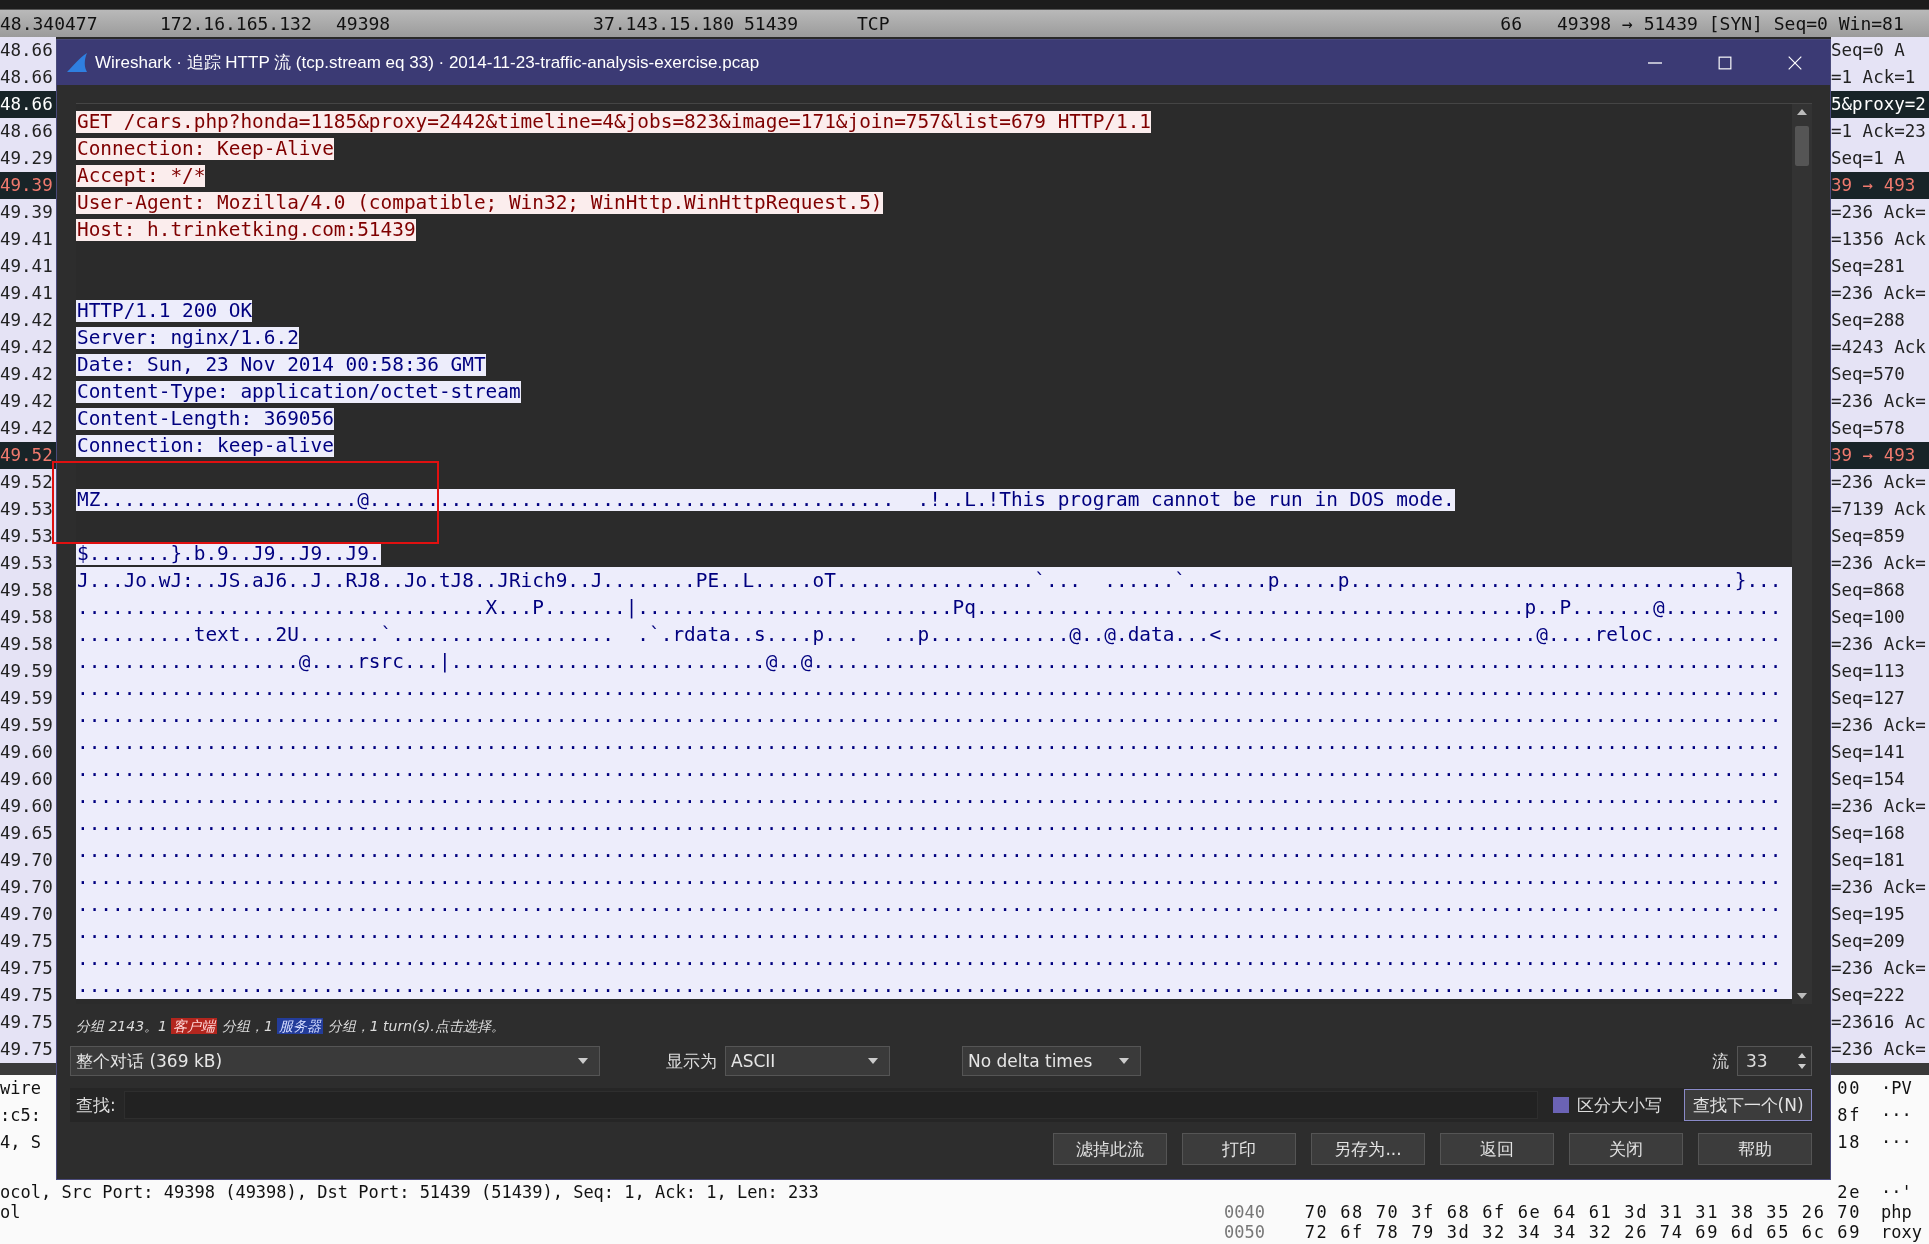 The height and width of the screenshot is (1244, 1929). I want to click on dialog-button: 帮助, so click(1755, 1149).